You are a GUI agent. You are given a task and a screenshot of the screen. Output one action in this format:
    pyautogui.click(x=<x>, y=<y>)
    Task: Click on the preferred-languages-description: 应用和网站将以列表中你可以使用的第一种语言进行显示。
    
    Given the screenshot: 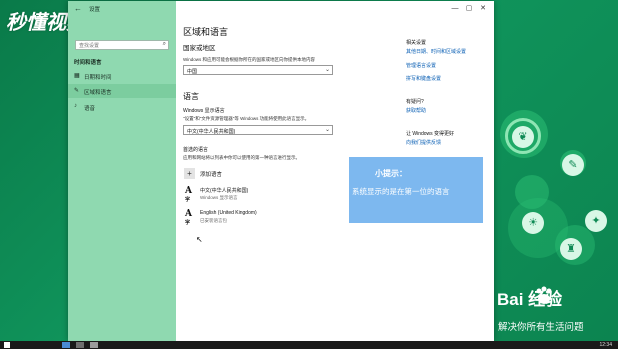 What is the action you would take?
    pyautogui.click(x=241, y=157)
    